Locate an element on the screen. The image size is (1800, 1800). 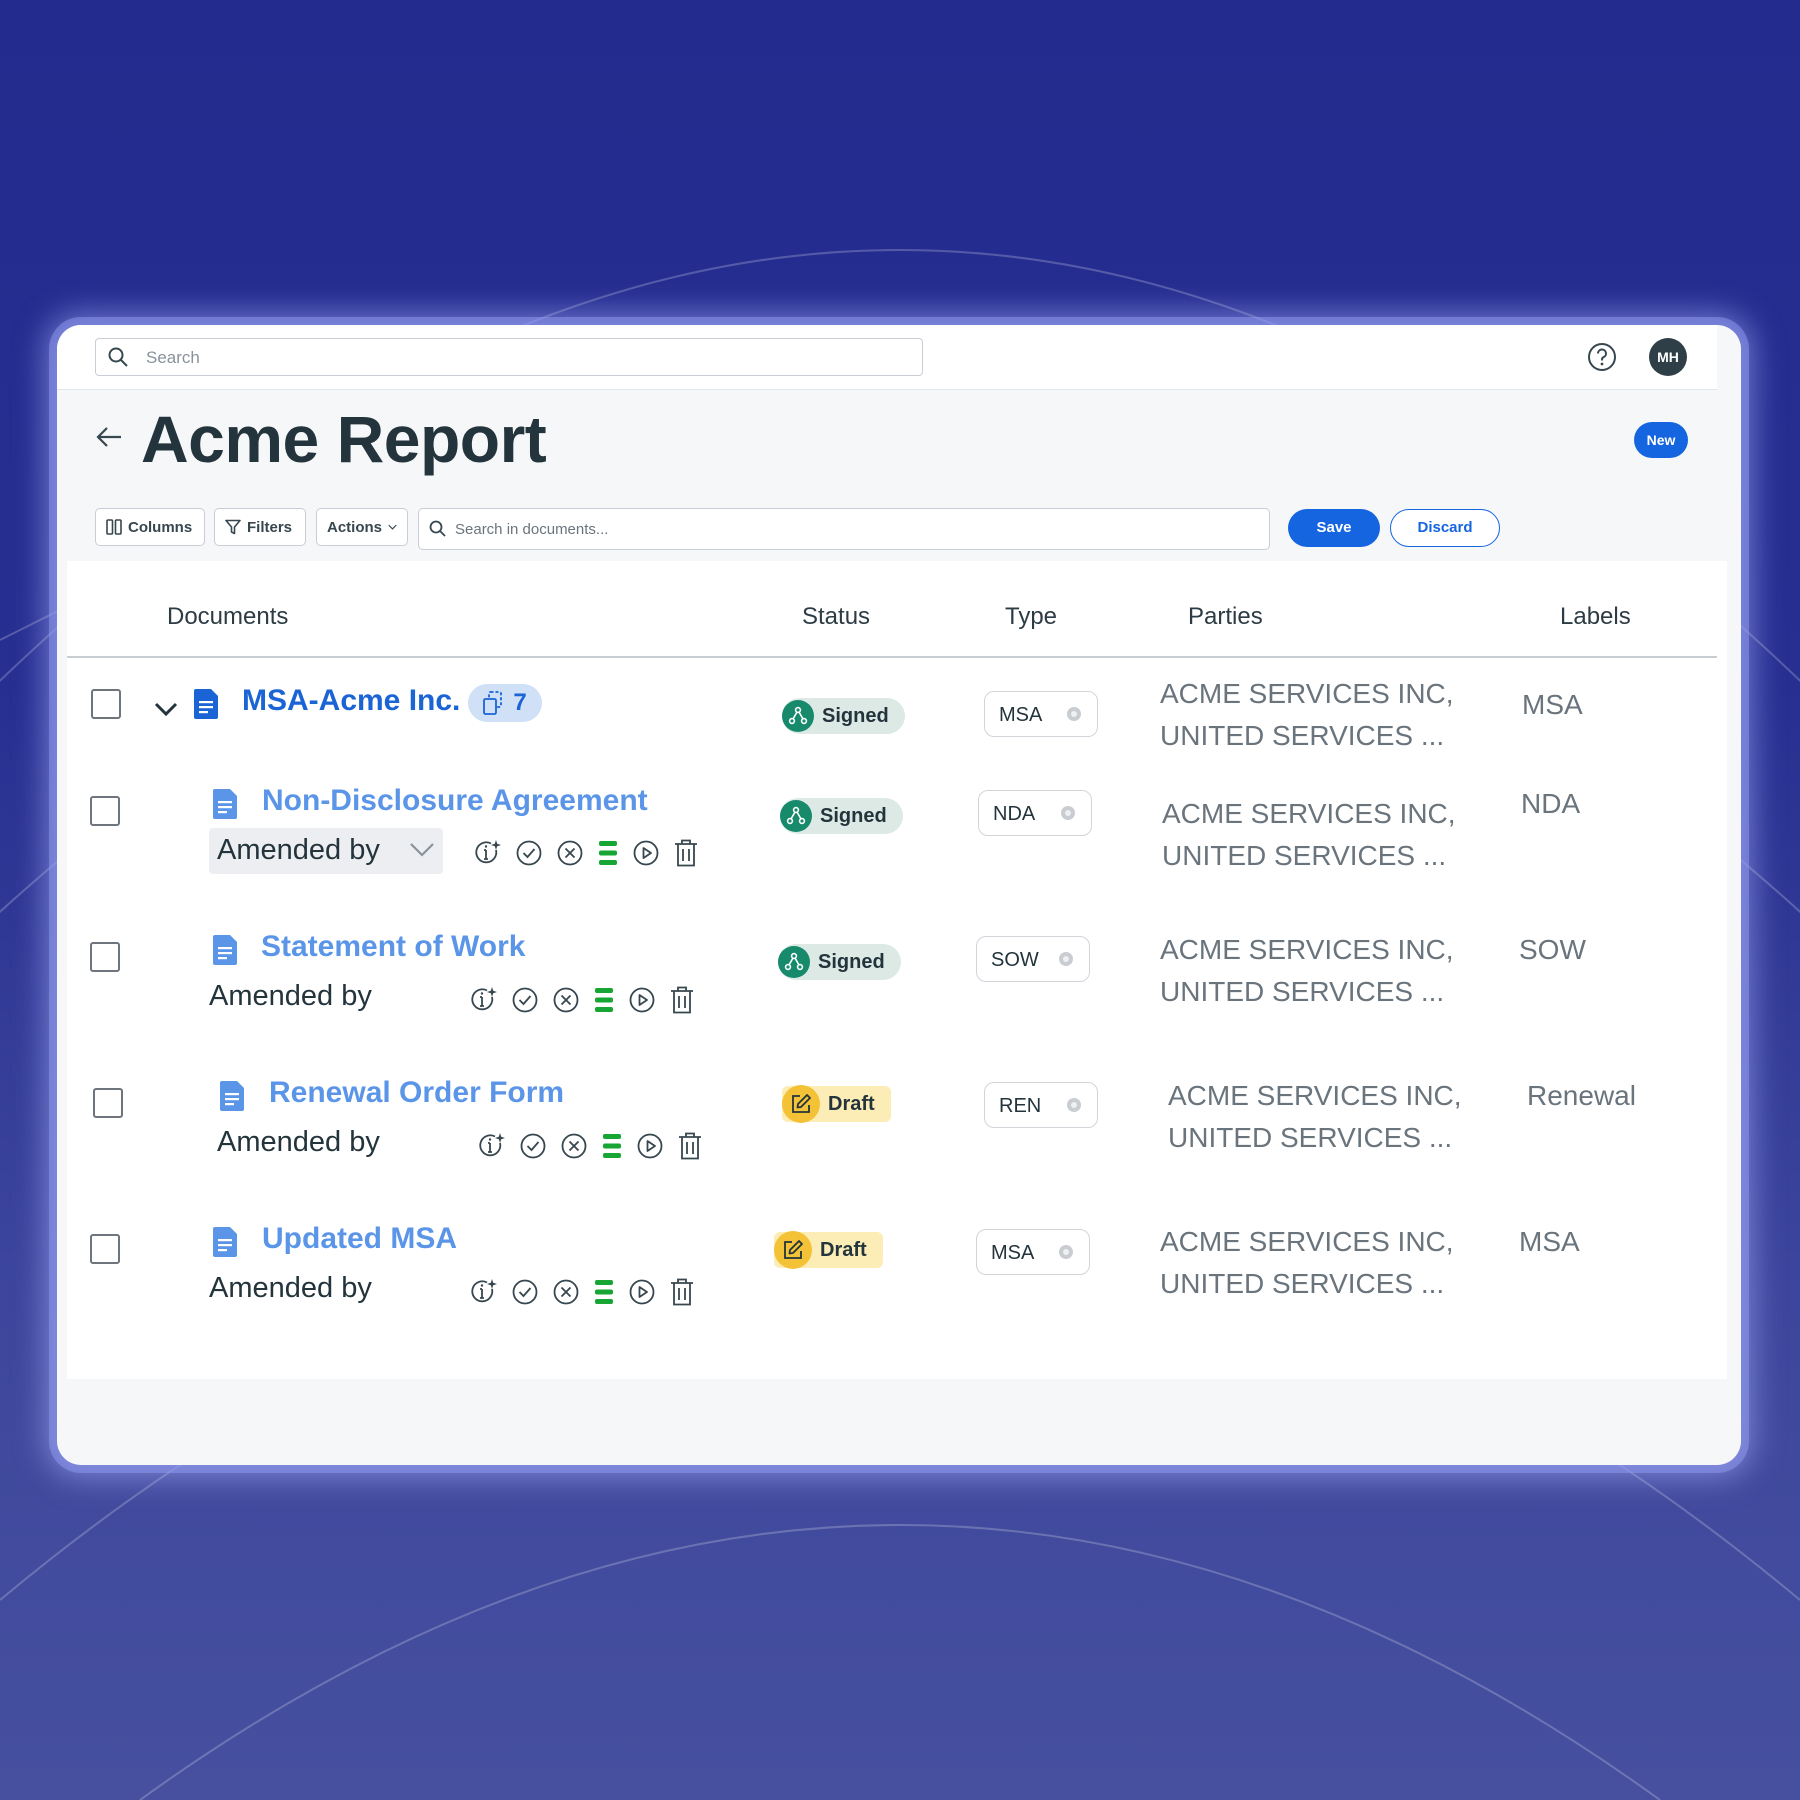
status-badge: Draft is located at coordinates (836, 1104).